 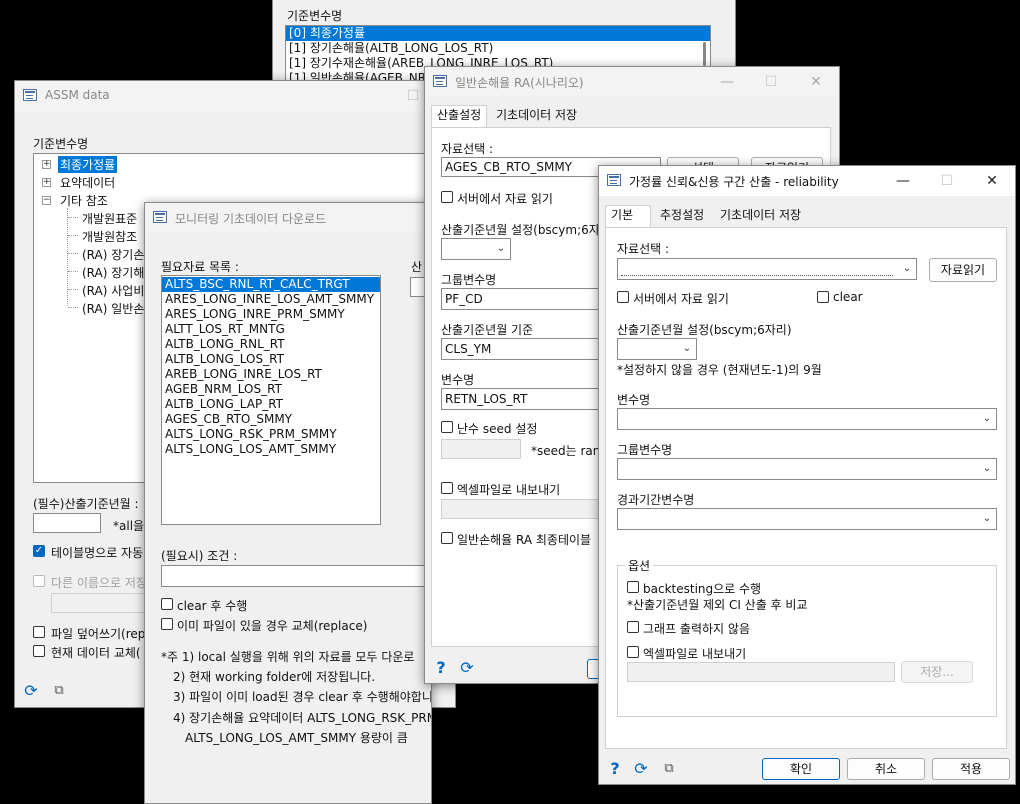 I want to click on tree-item-final-rate: 최종가정률, so click(x=88, y=164).